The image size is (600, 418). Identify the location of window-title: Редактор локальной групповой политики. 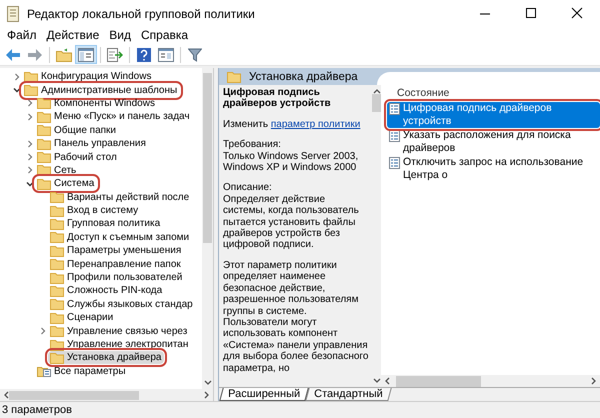
(141, 13).